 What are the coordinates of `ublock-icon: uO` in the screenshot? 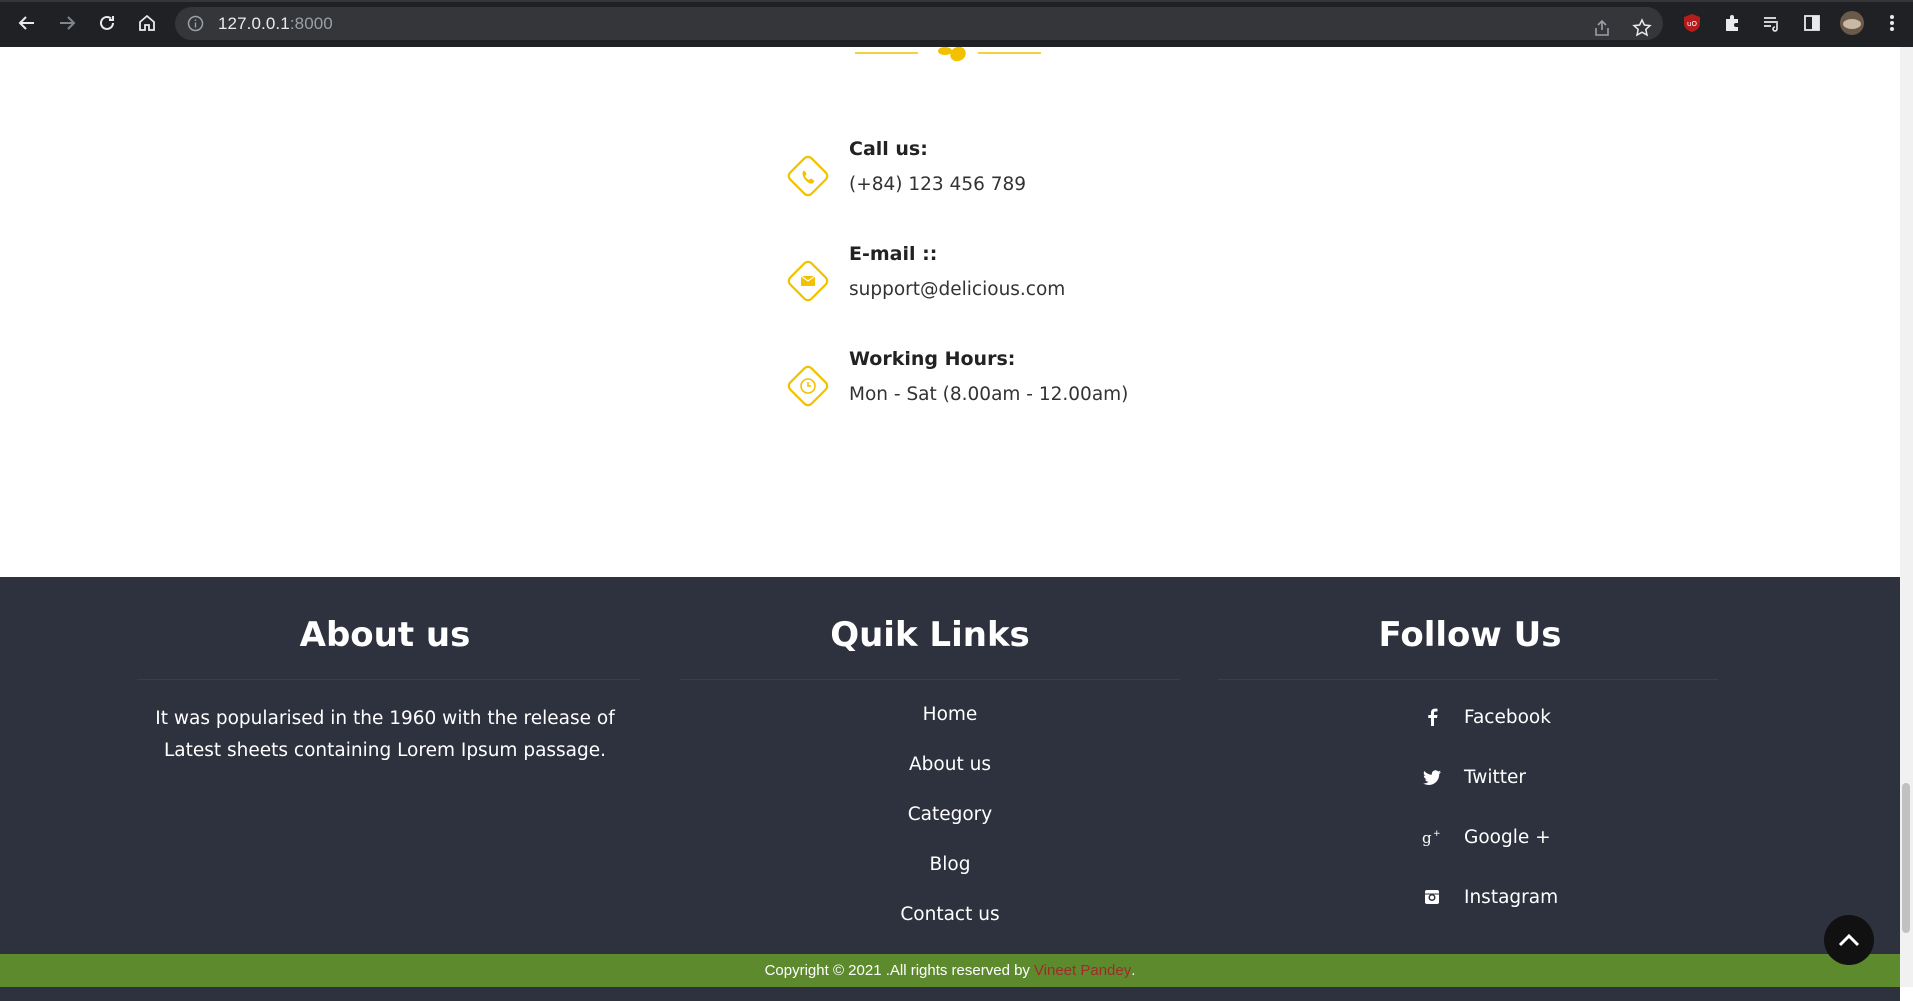 It's located at (1692, 23).